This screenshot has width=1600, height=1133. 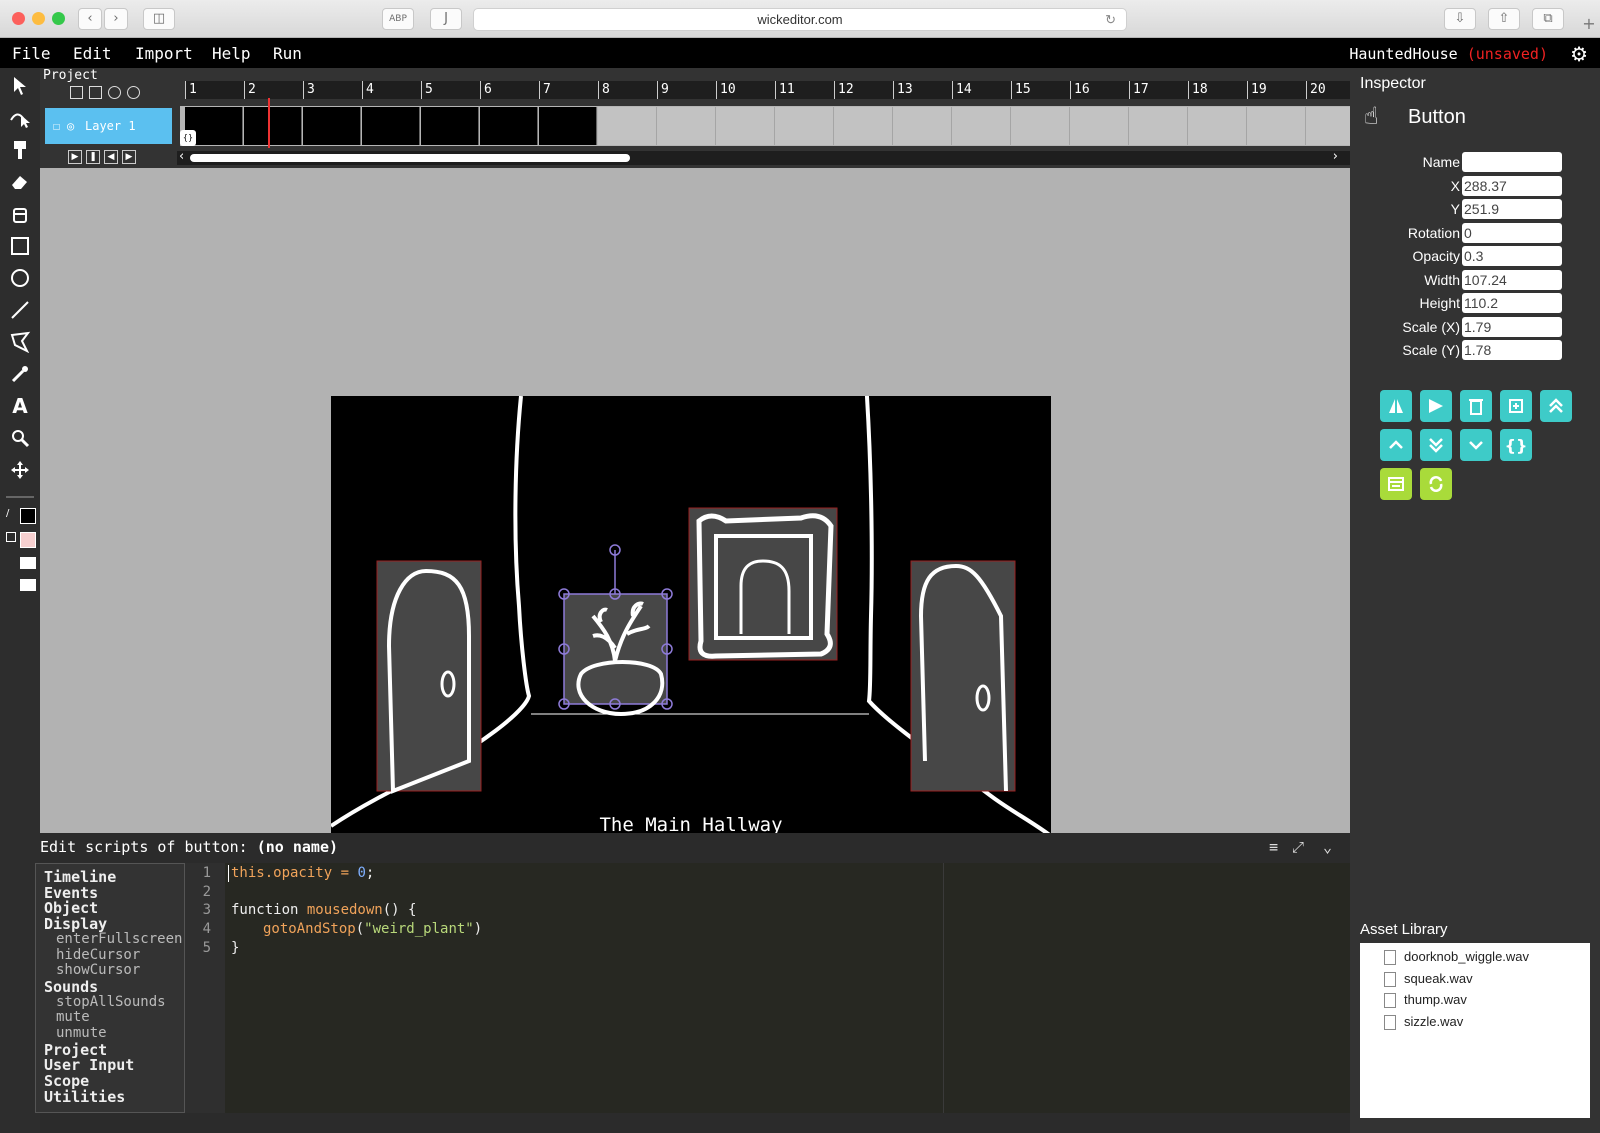 I want to click on minimize-window-button, so click(x=38, y=18).